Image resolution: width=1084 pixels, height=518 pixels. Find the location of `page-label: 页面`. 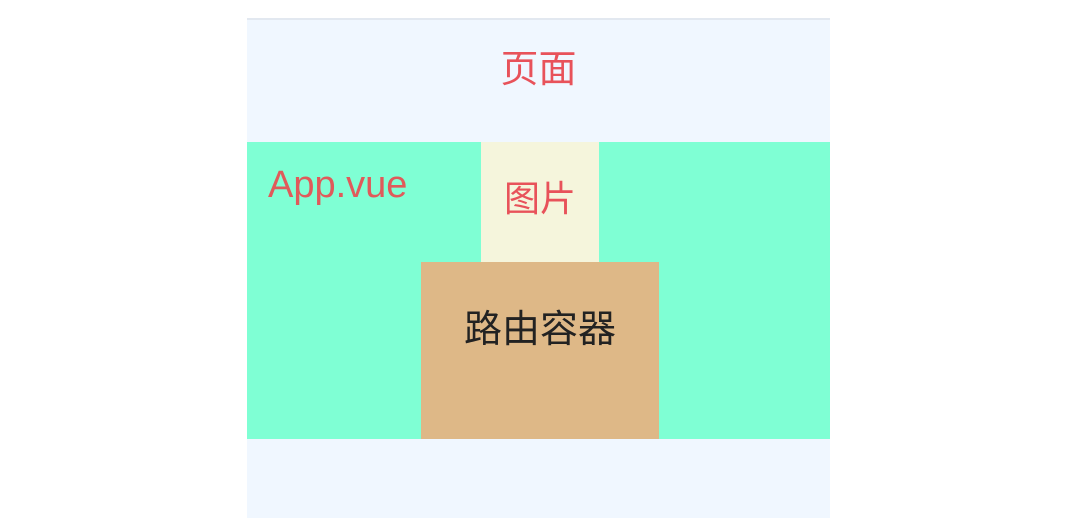

page-label: 页面 is located at coordinates (538, 69).